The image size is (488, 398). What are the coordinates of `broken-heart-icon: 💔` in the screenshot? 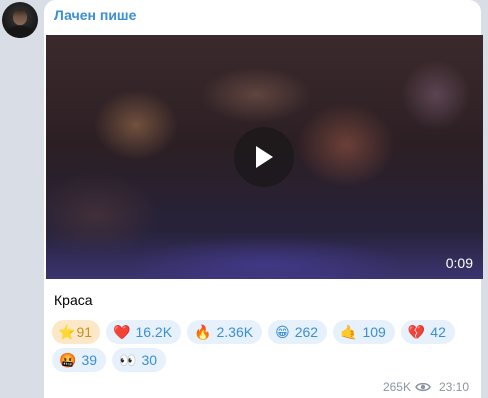 It's located at (416, 332).